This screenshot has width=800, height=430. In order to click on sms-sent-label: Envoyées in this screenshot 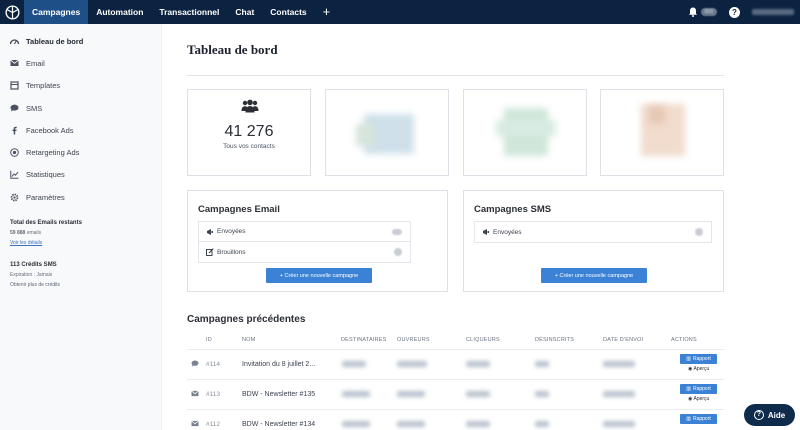, I will do `click(507, 232)`.